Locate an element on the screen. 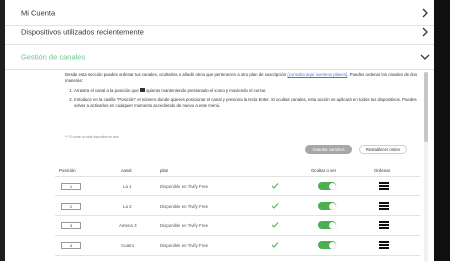  accordion-label: Mi Cuenta is located at coordinates (38, 12).